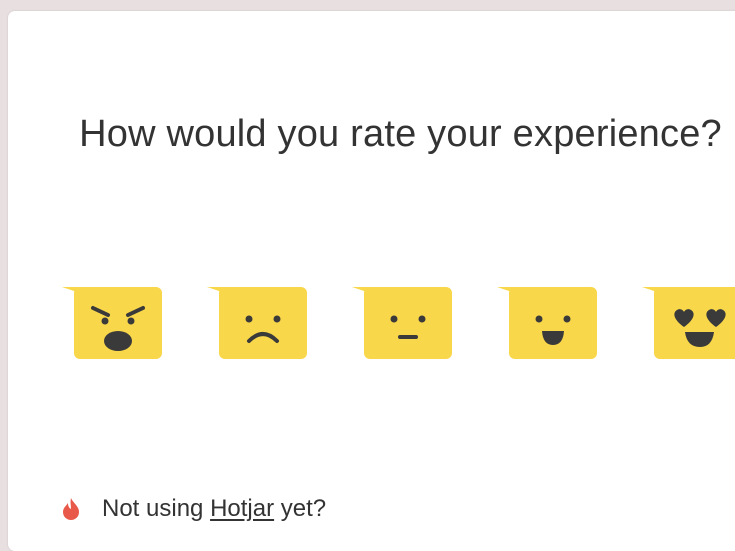 The image size is (735, 551). I want to click on rating-love-button, so click(687, 330).